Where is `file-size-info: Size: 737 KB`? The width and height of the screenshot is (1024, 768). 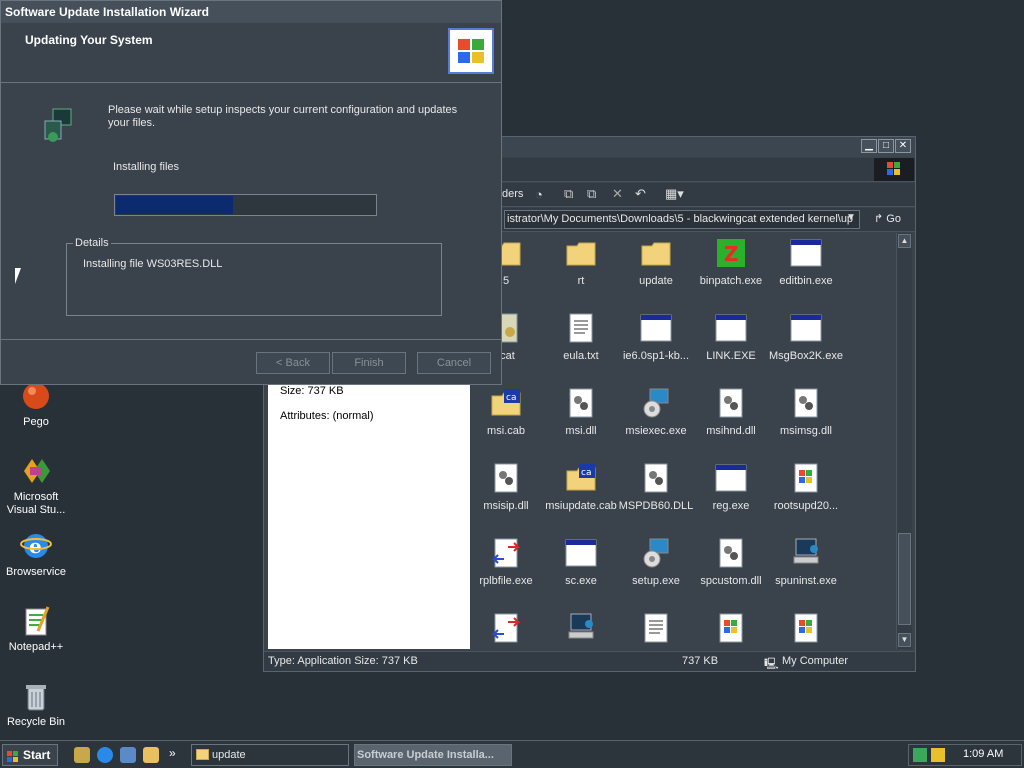
file-size-info: Size: 737 KB is located at coordinates (312, 391).